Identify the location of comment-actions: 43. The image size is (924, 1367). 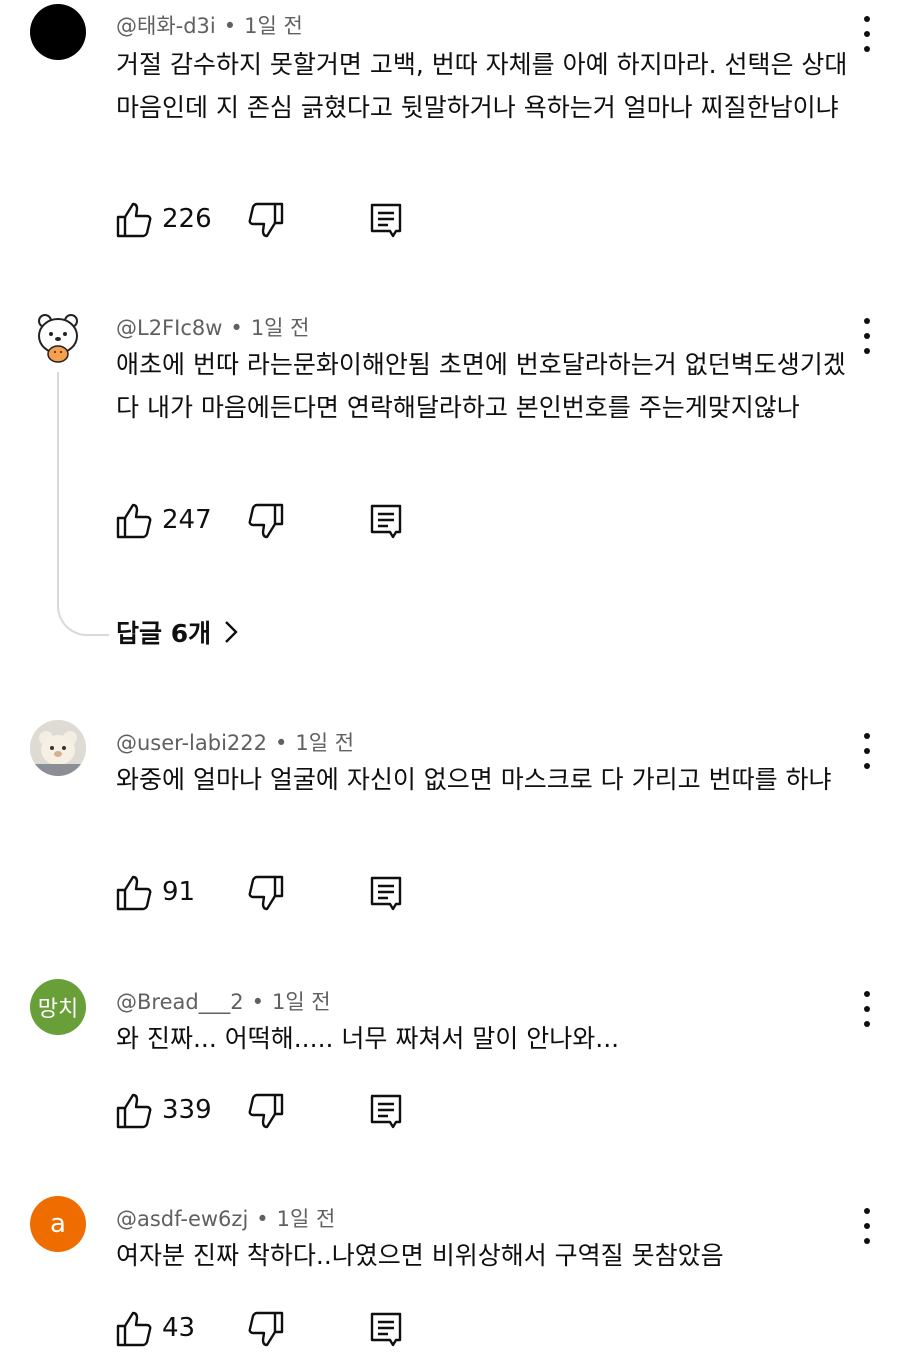
(264, 1329).